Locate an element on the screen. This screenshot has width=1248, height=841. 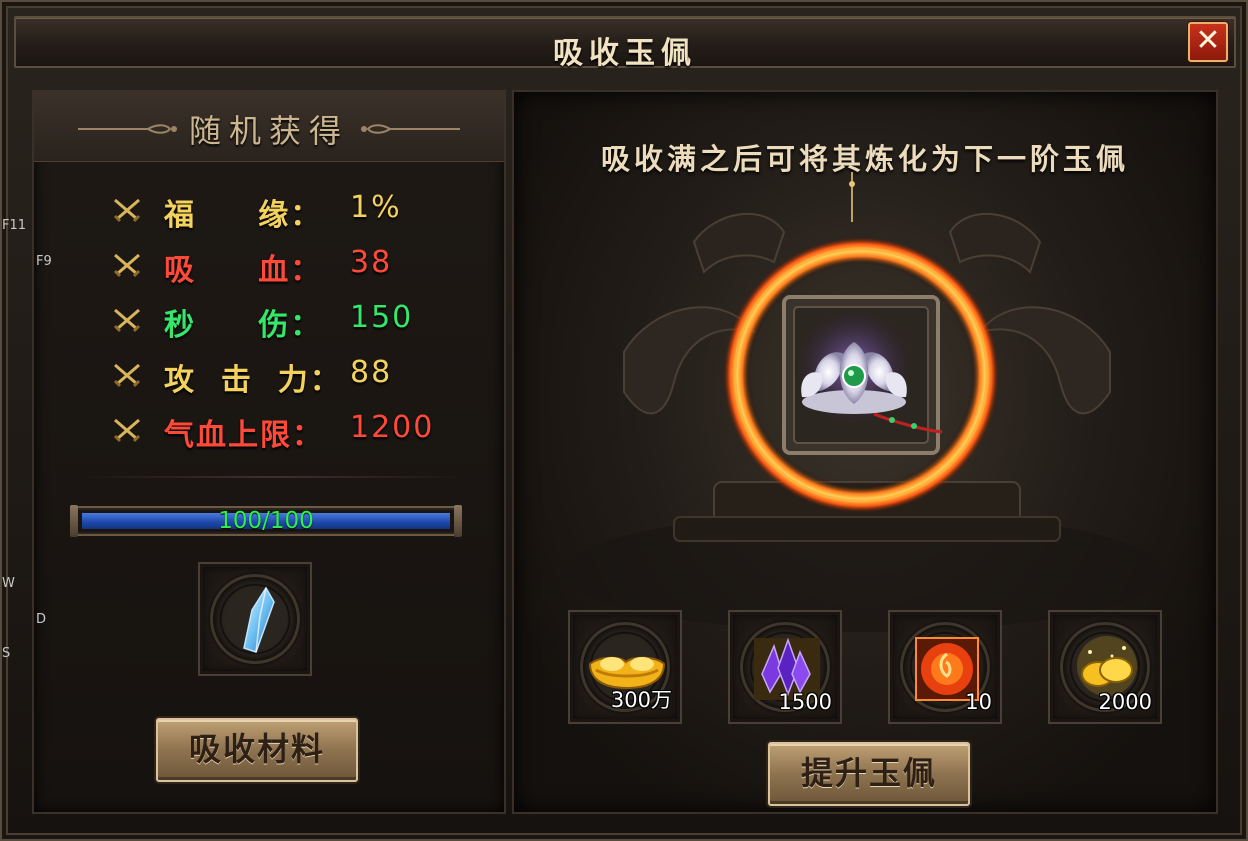
close-button: ✕ is located at coordinates (1208, 42).